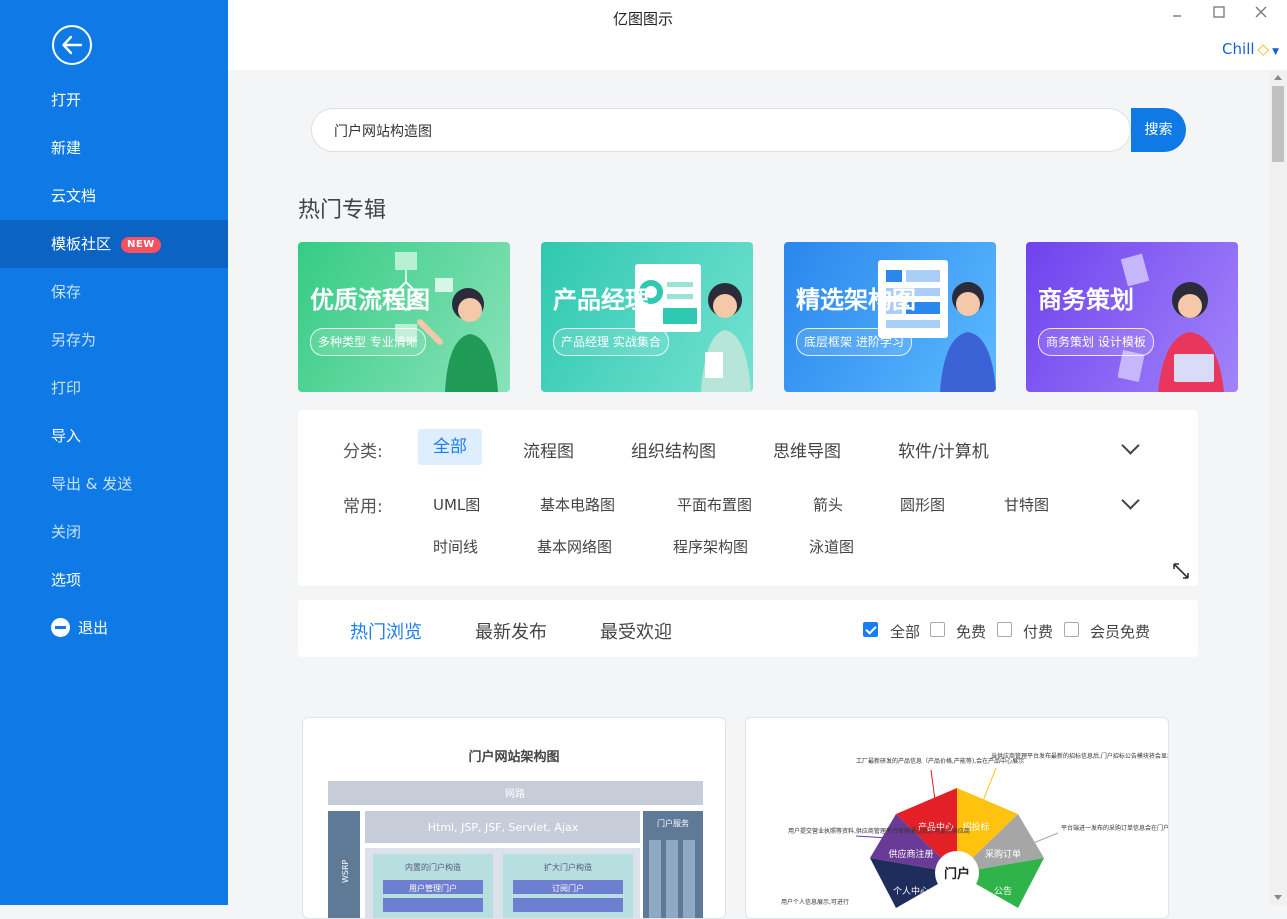 The height and width of the screenshot is (919, 1287). What do you see at coordinates (503, 827) in the screenshot?
I see `card-label: Html, JSP, JSF, Servlet, Ajax` at bounding box center [503, 827].